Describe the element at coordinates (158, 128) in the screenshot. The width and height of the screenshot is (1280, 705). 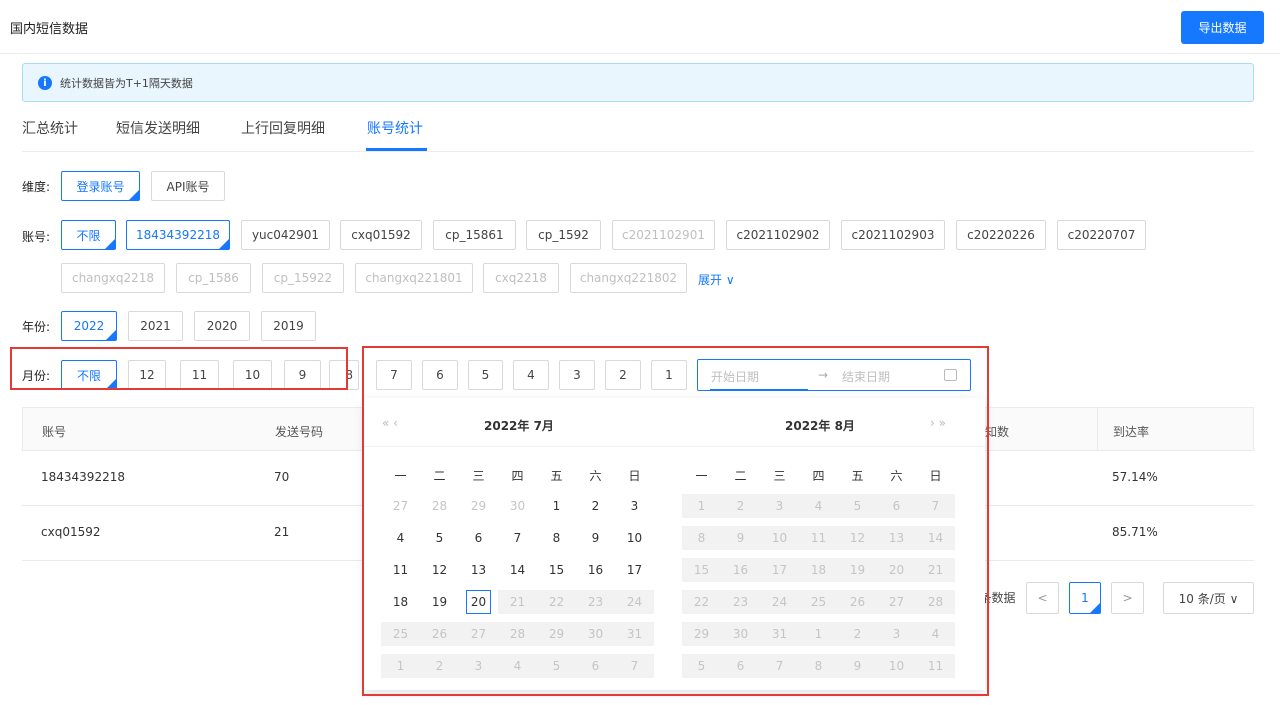
I see `tab-sms-send-detail: 短信发送明细` at that location.